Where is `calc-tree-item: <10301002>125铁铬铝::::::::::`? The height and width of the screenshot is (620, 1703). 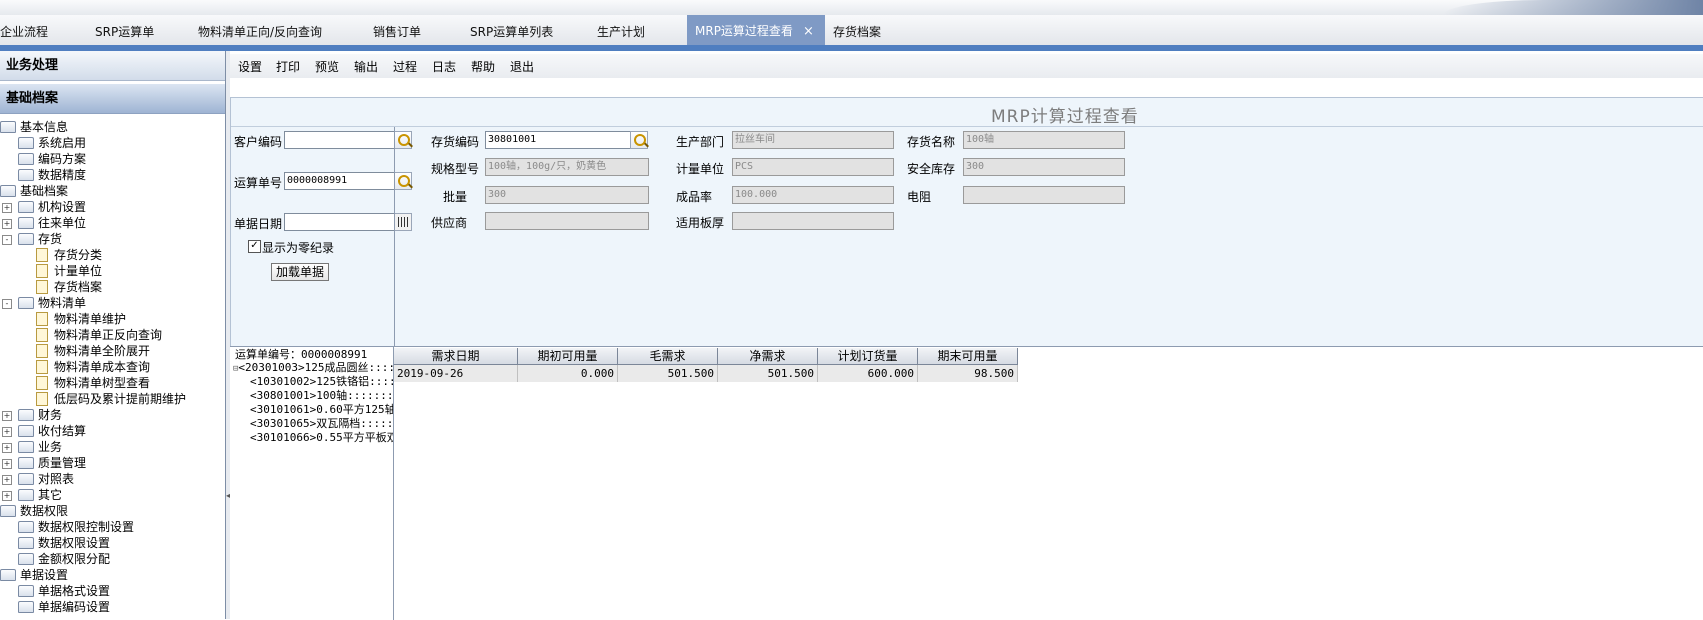
calc-tree-item: <10301002>125铁铬铝:::::::::: is located at coordinates (321, 382).